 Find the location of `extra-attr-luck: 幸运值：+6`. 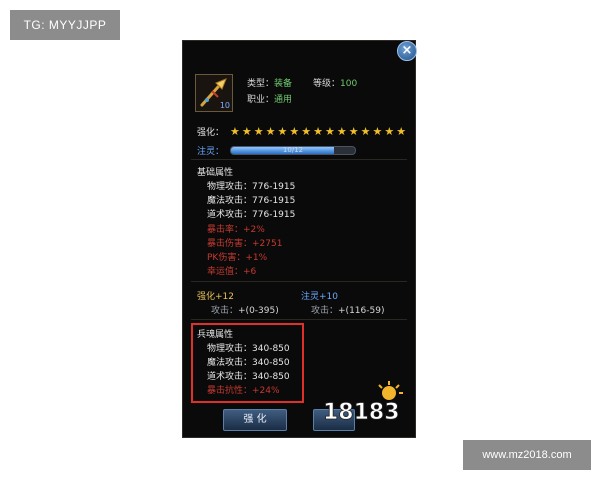

extra-attr-luck: 幸运值：+6 is located at coordinates (232, 272).